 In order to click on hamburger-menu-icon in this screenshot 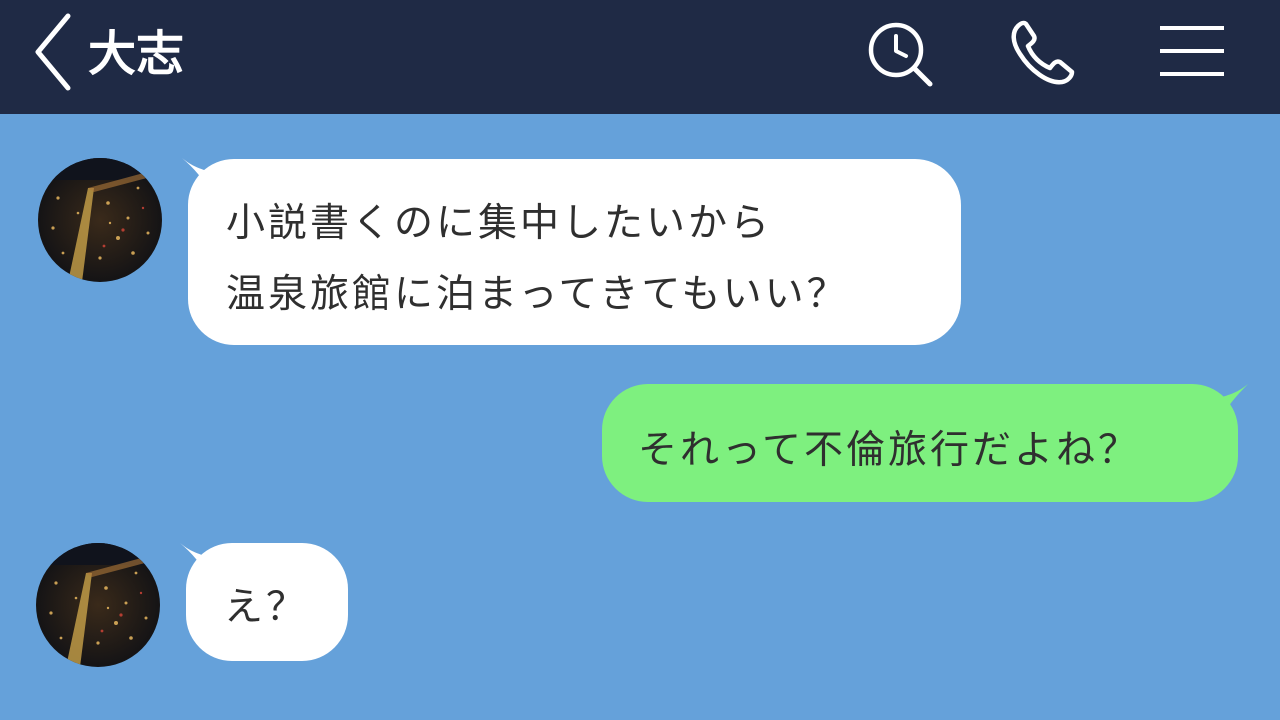, I will do `click(1192, 51)`.